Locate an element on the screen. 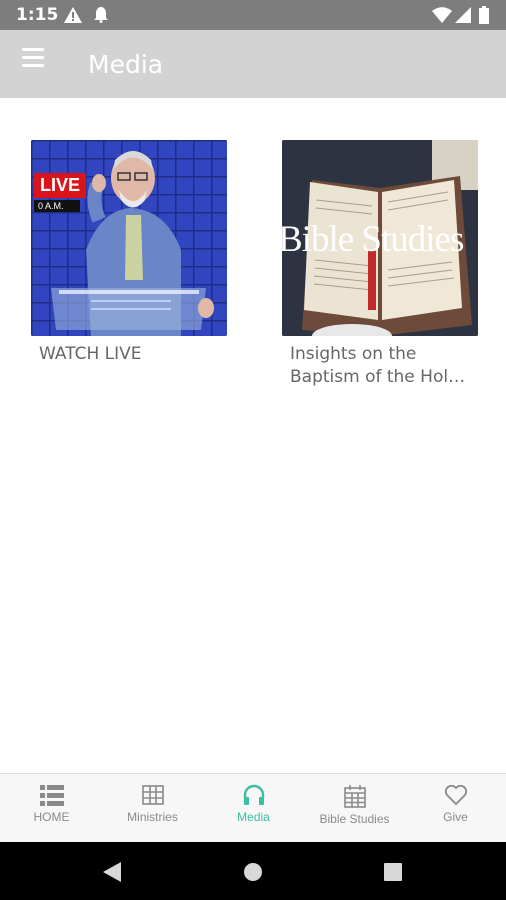  headphones-icon is located at coordinates (253, 794).